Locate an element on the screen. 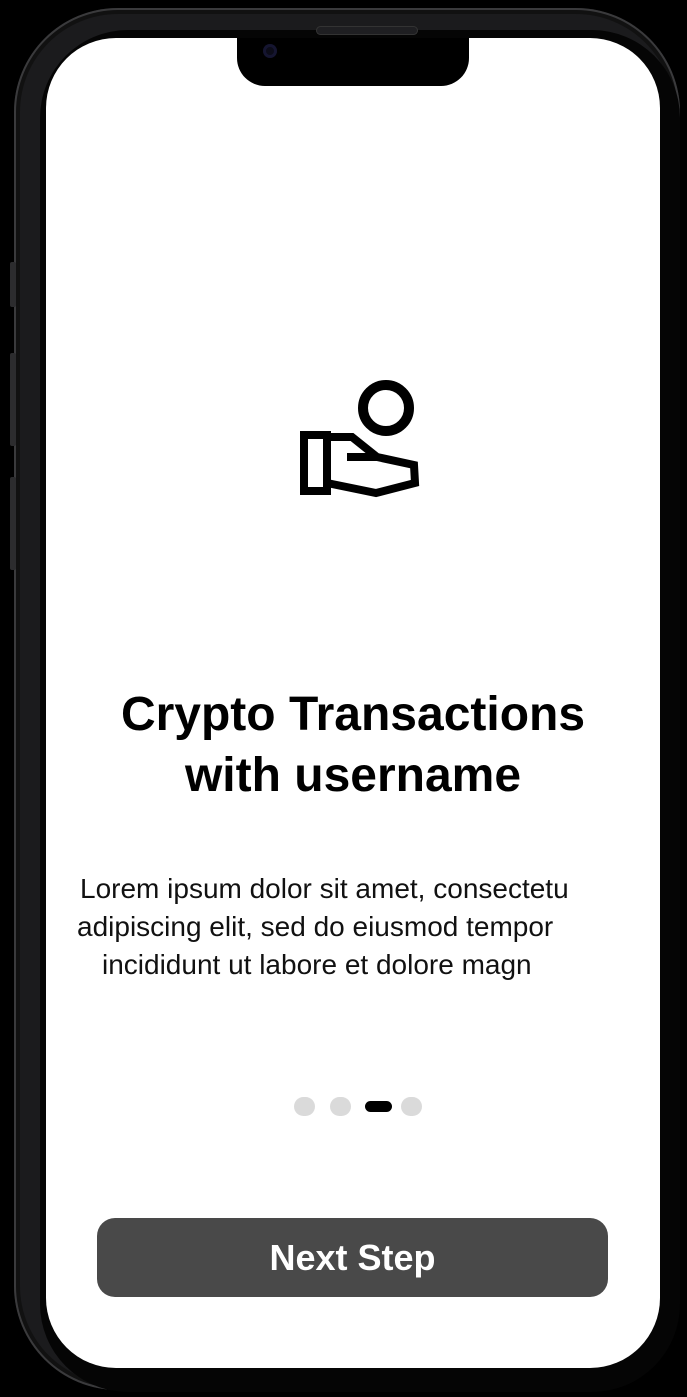 The width and height of the screenshot is (687, 1397). onboarding-title: Crypto Transactions with username is located at coordinates (353, 745).